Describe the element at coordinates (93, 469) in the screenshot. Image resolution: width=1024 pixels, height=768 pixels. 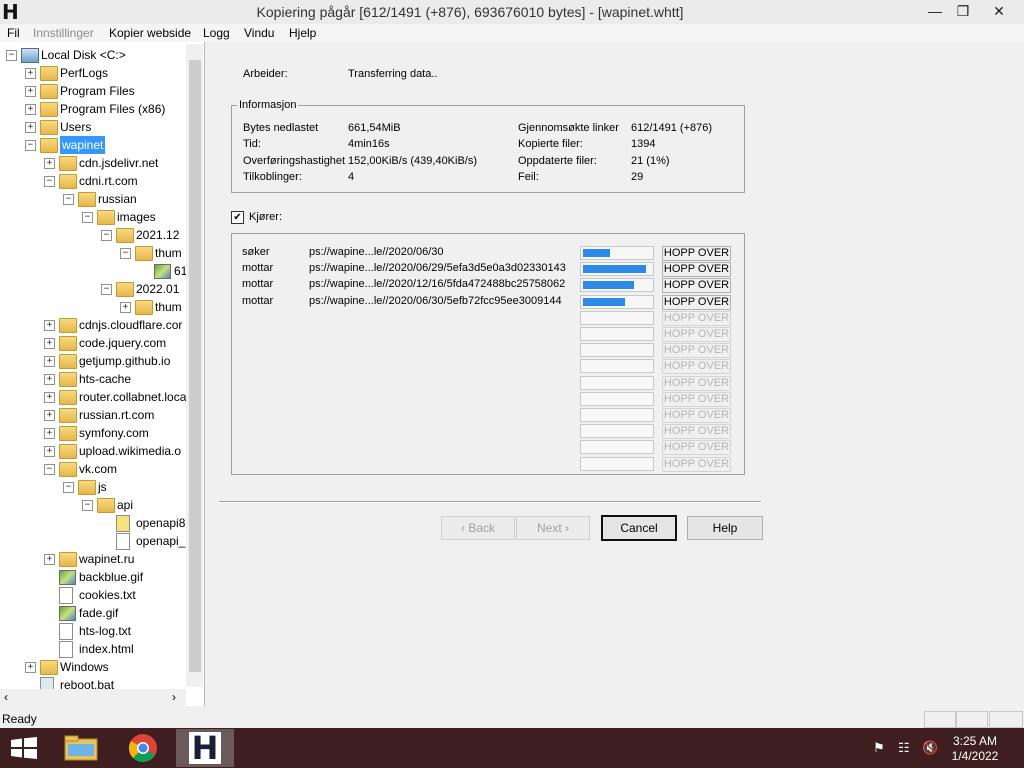
I see `tree-item: − vk.com` at that location.